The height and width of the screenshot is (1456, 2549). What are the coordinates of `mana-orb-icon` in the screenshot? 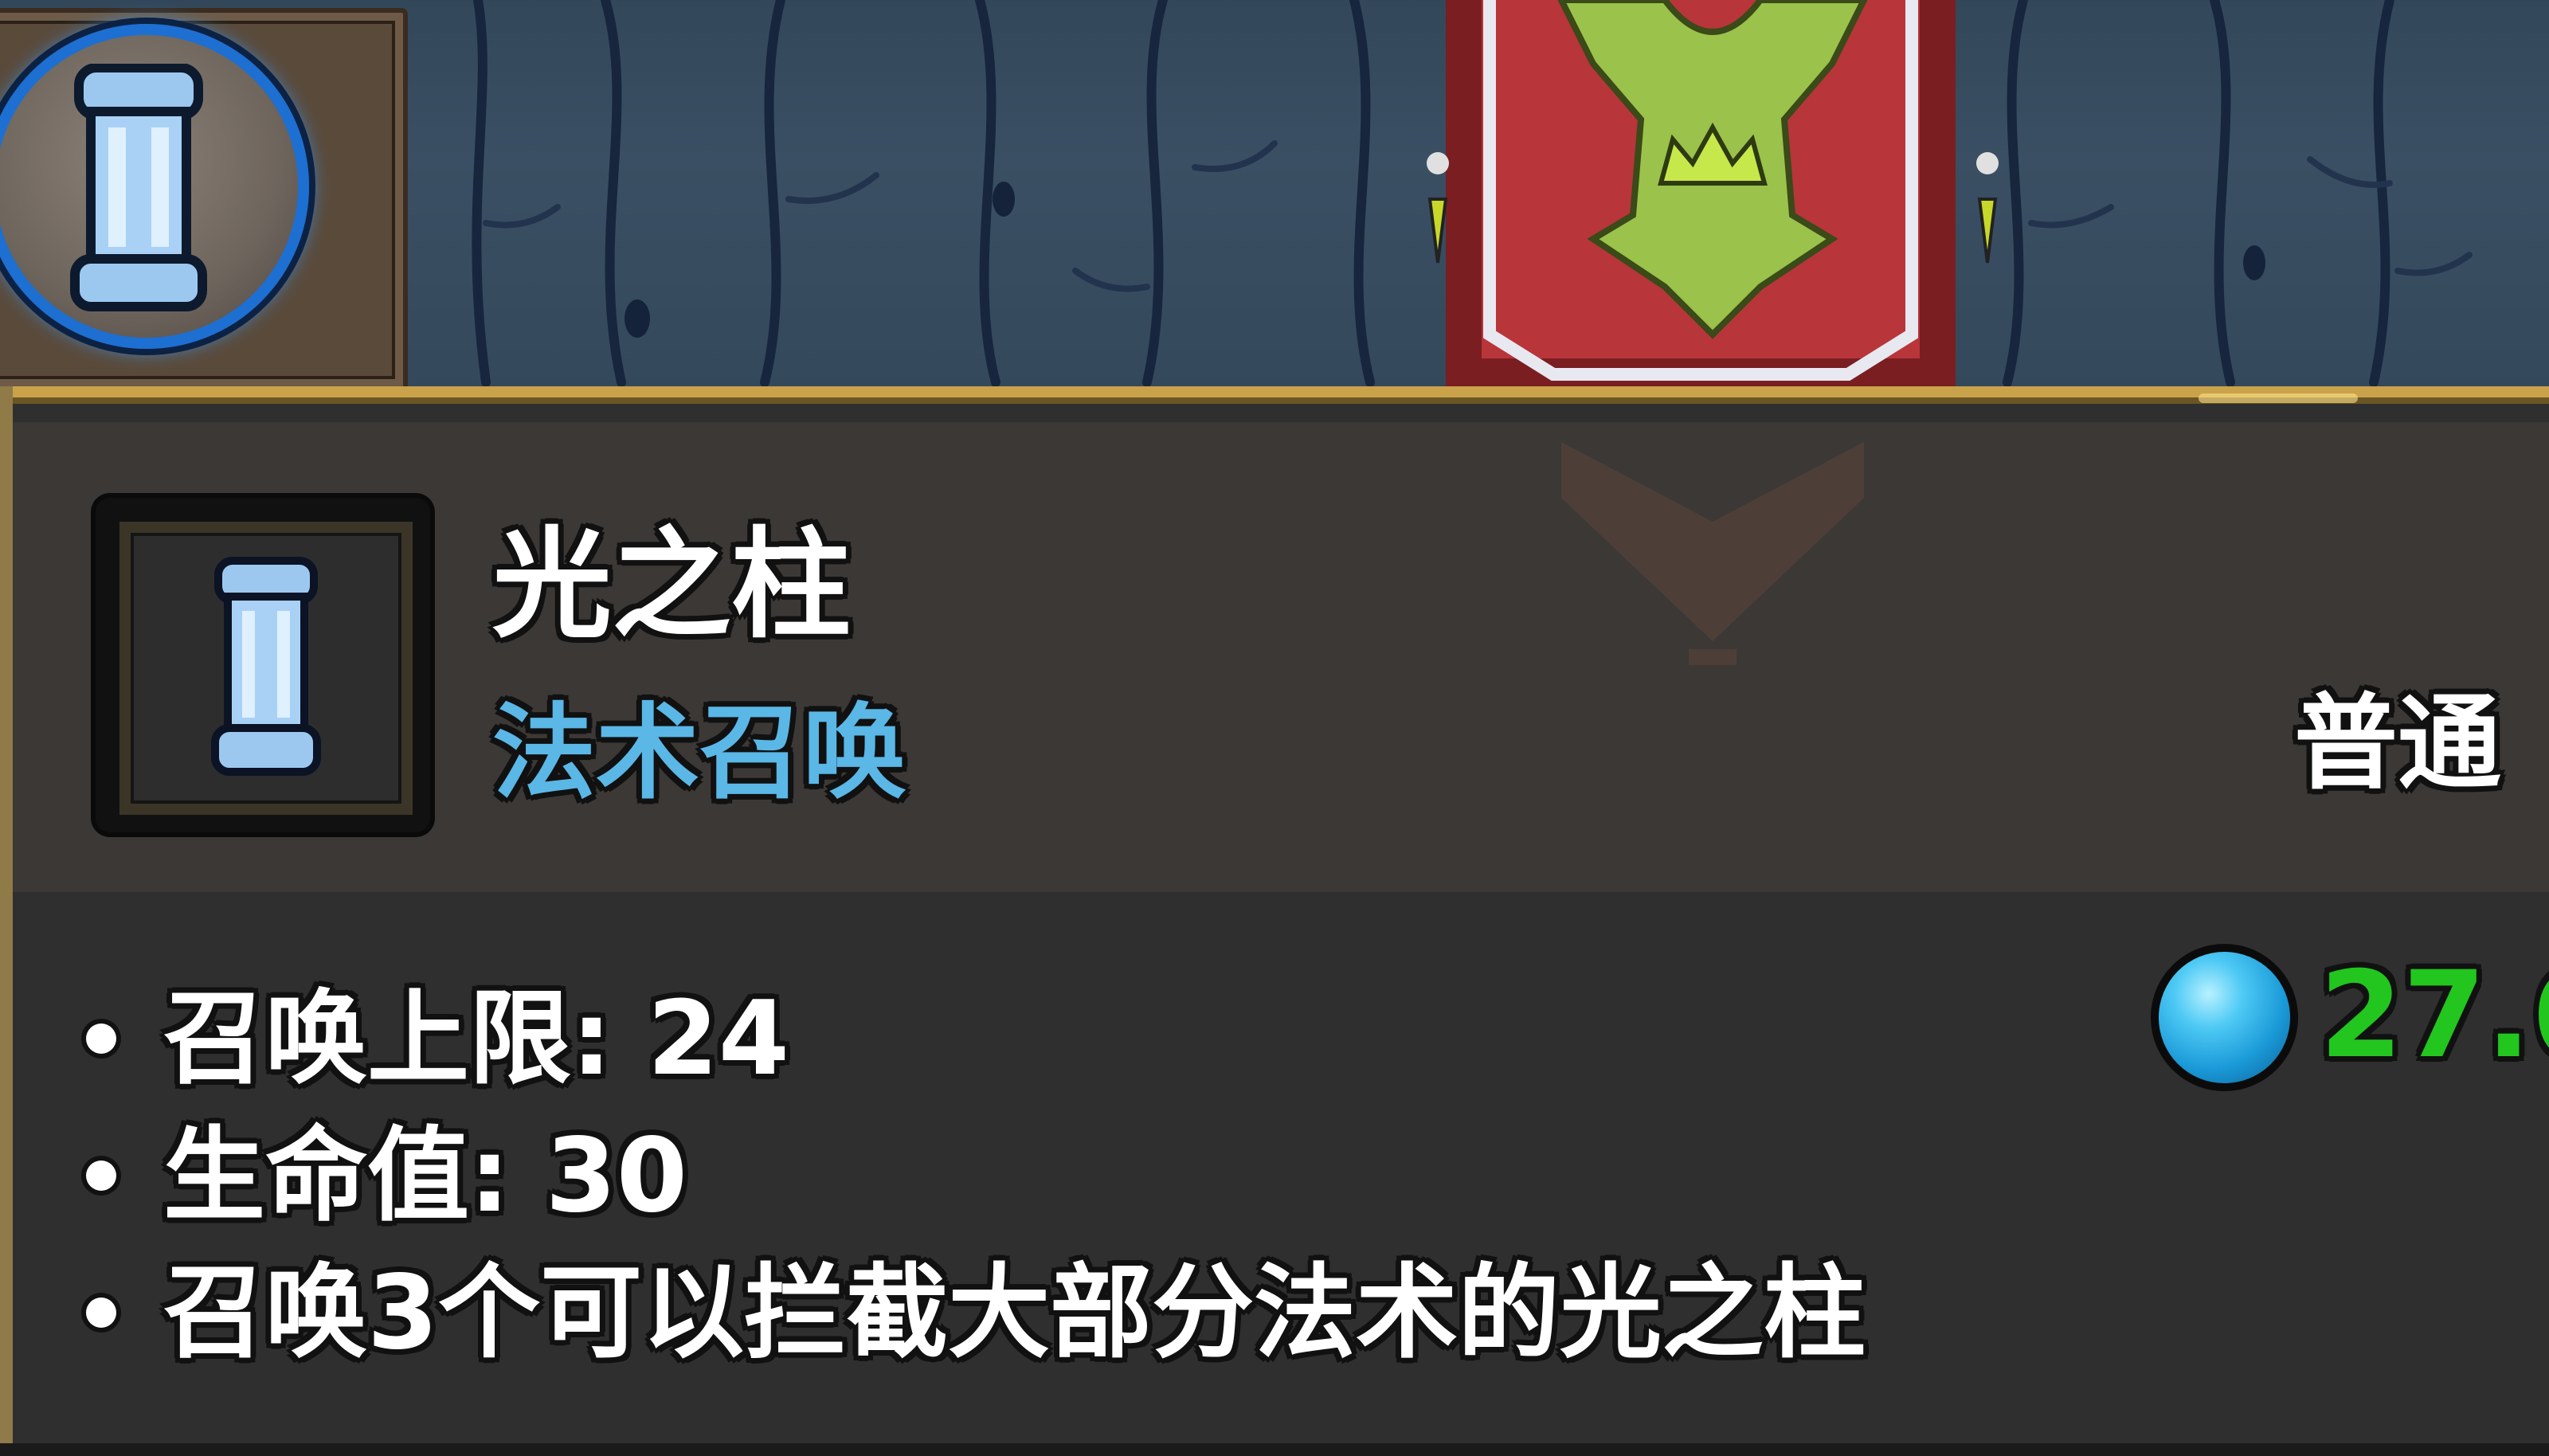 It's located at (2224, 1017).